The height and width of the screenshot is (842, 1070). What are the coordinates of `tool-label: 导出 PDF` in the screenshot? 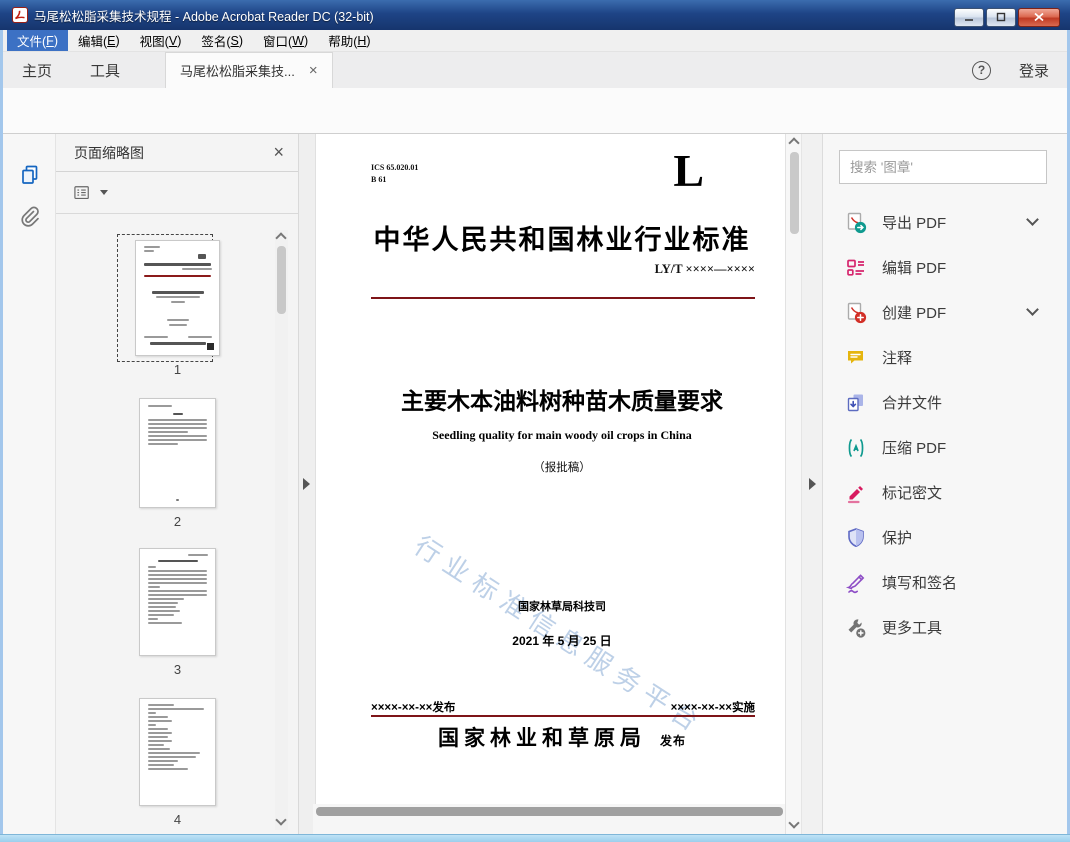 It's located at (914, 223).